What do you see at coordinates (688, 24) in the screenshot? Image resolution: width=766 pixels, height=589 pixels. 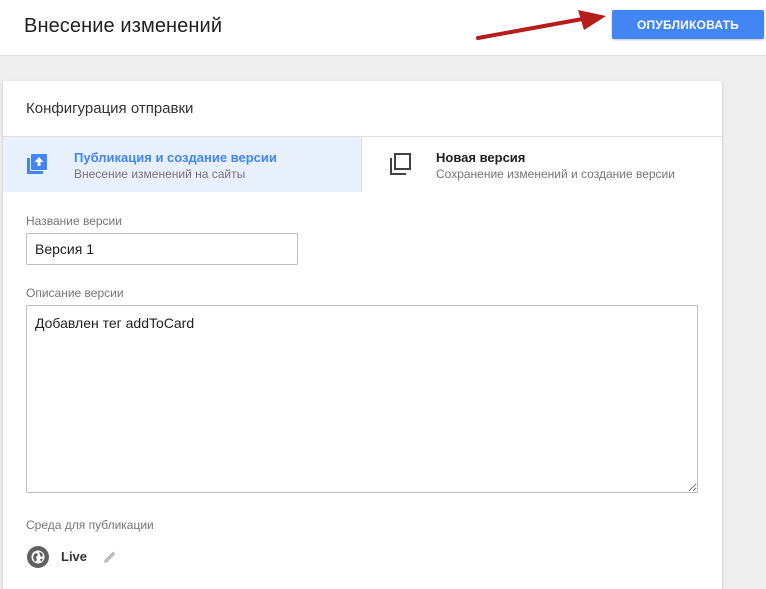 I see `publish-button: ОПУБЛИКОВАТЬ` at bounding box center [688, 24].